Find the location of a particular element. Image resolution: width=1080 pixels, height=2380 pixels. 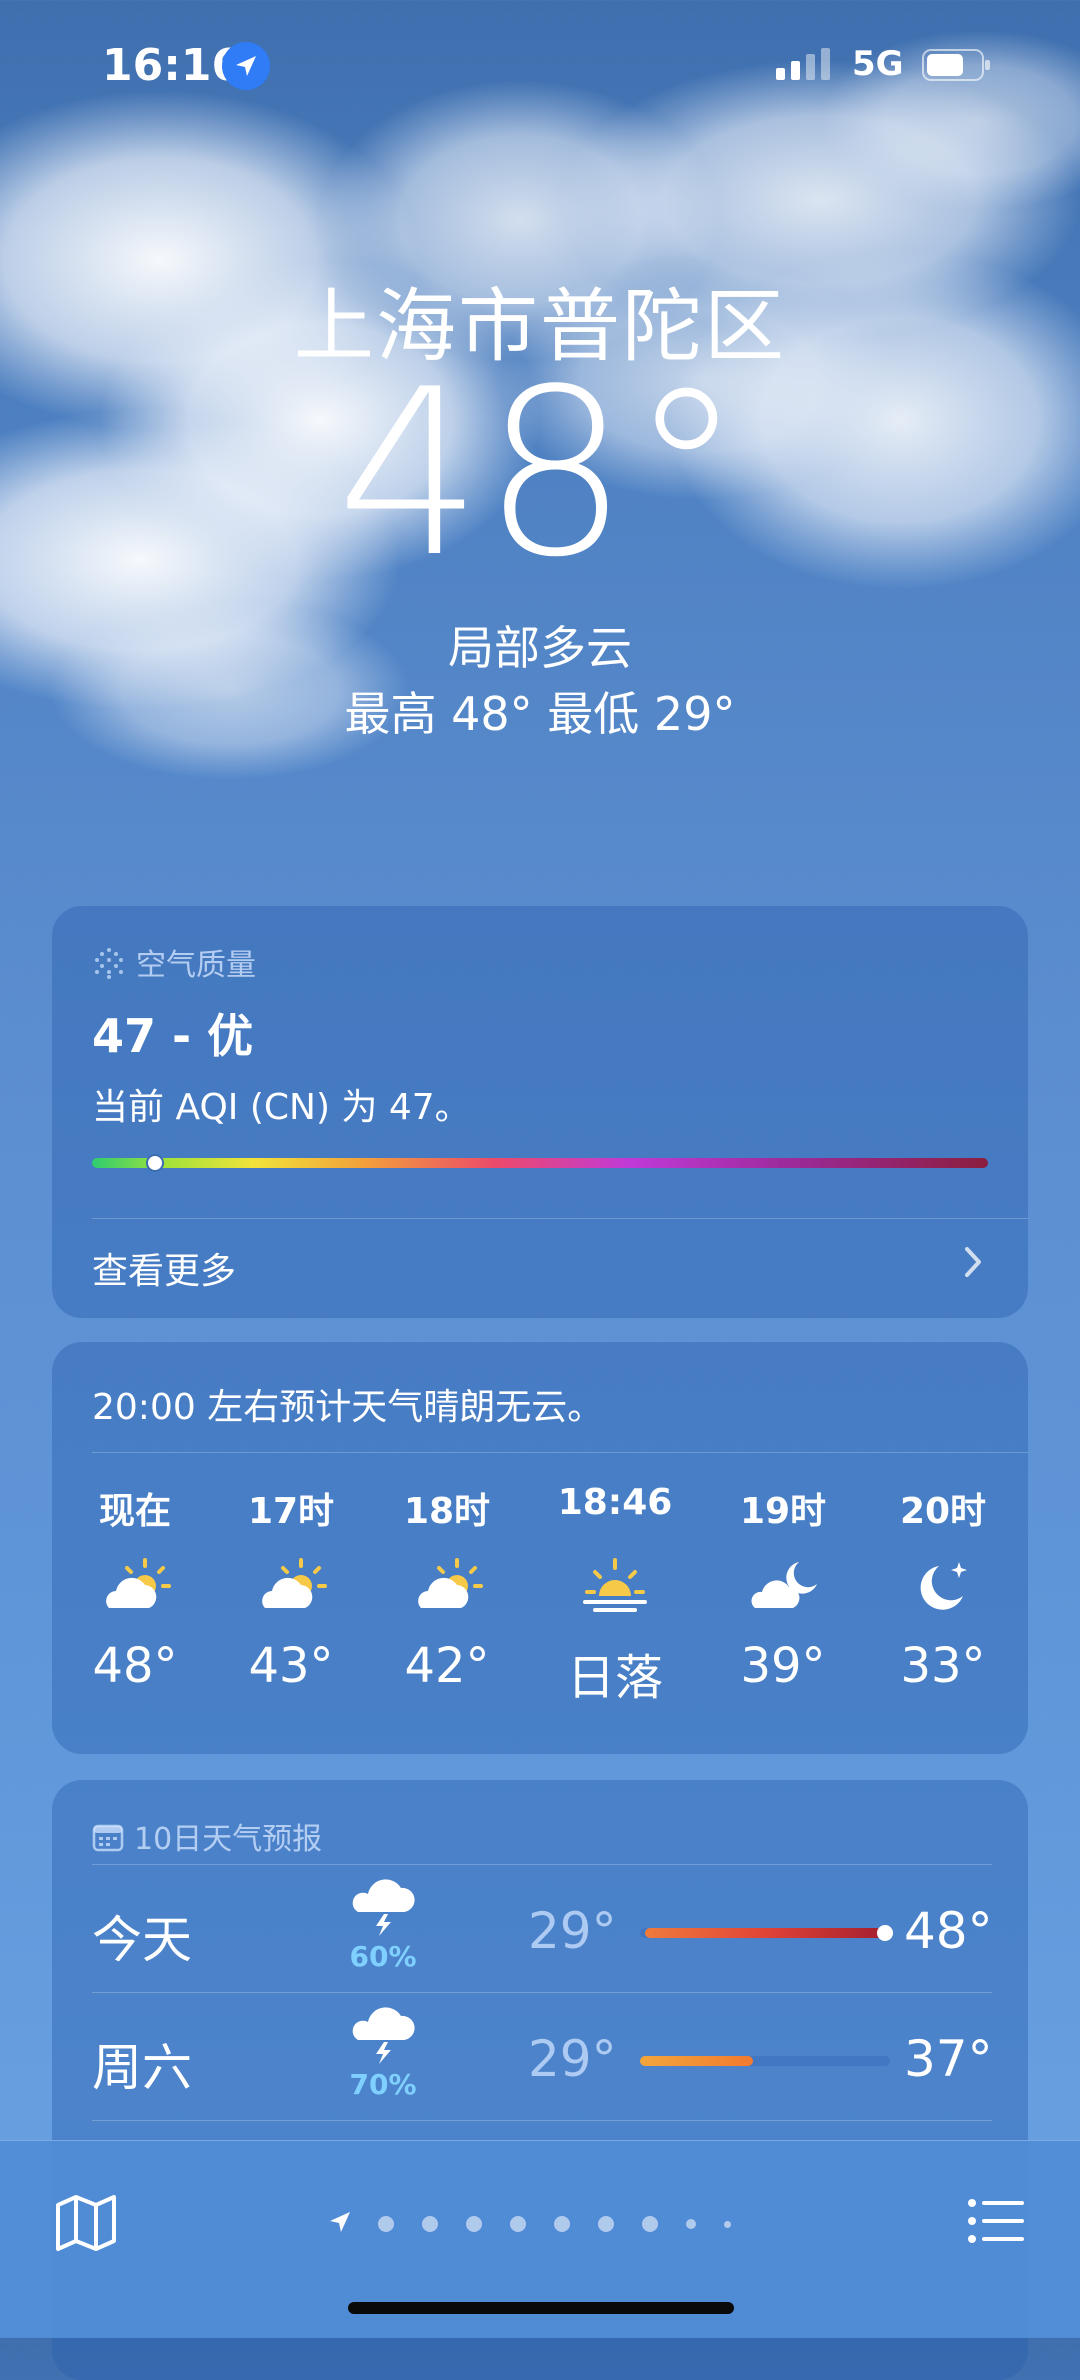

day-row: 今天 60% 29° 48° is located at coordinates (540, 1929).